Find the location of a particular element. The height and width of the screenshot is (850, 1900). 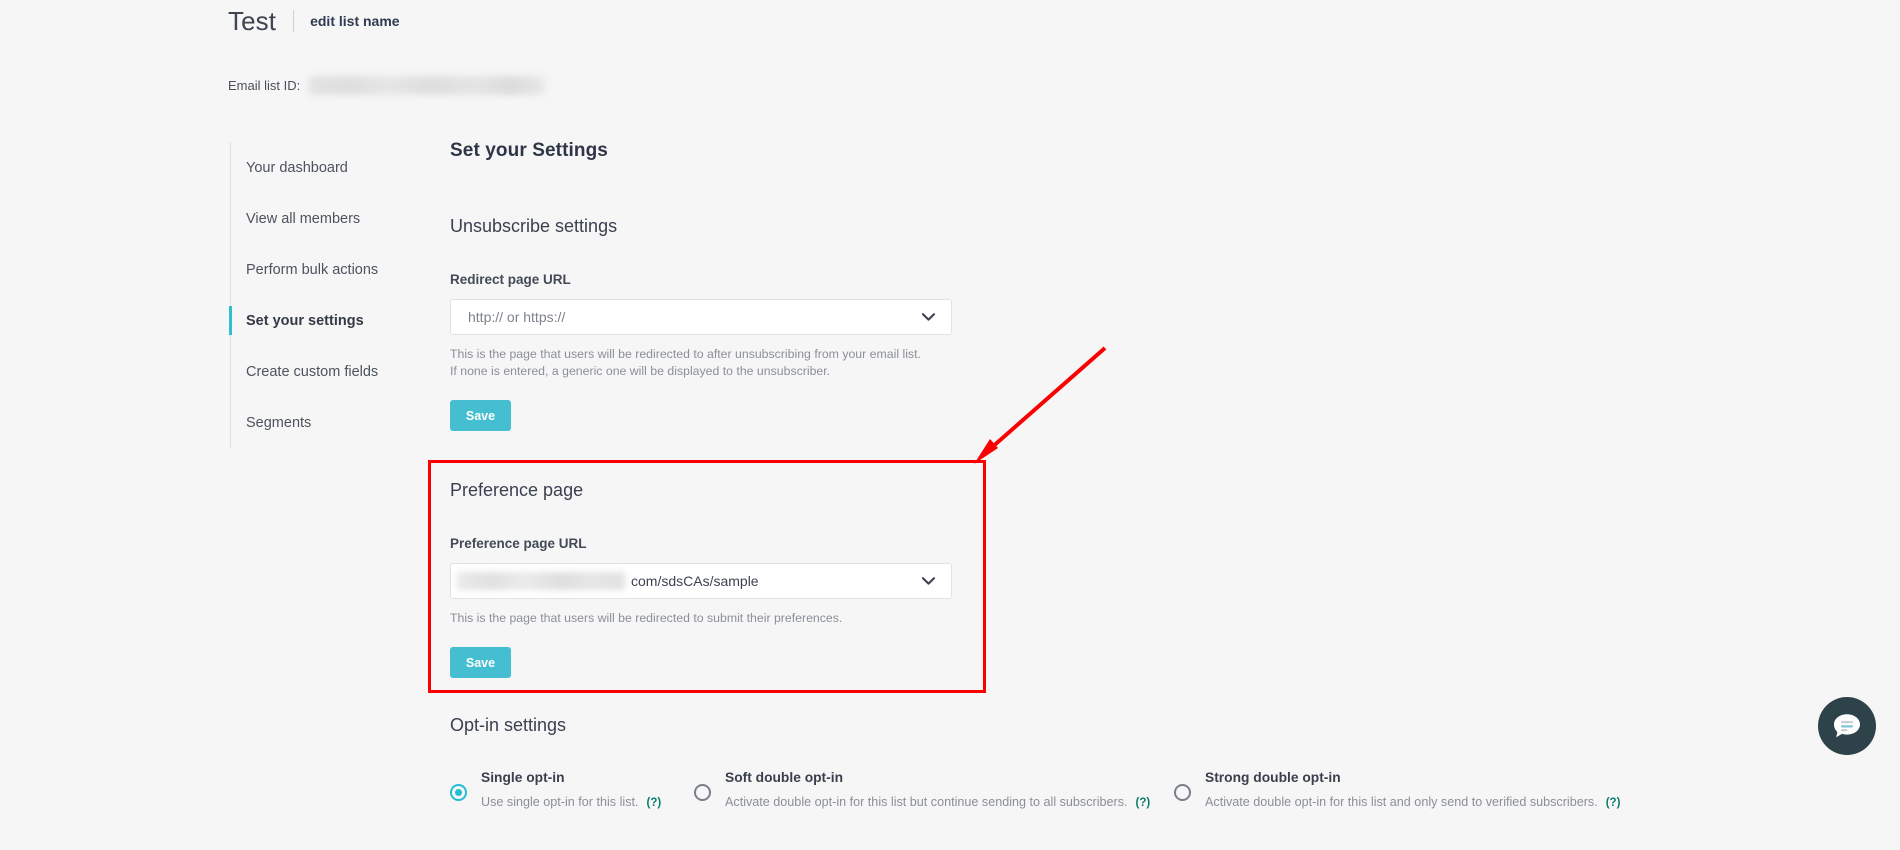

sidebar-item-create-custom-fields: Create custom fields is located at coordinates (325, 371).